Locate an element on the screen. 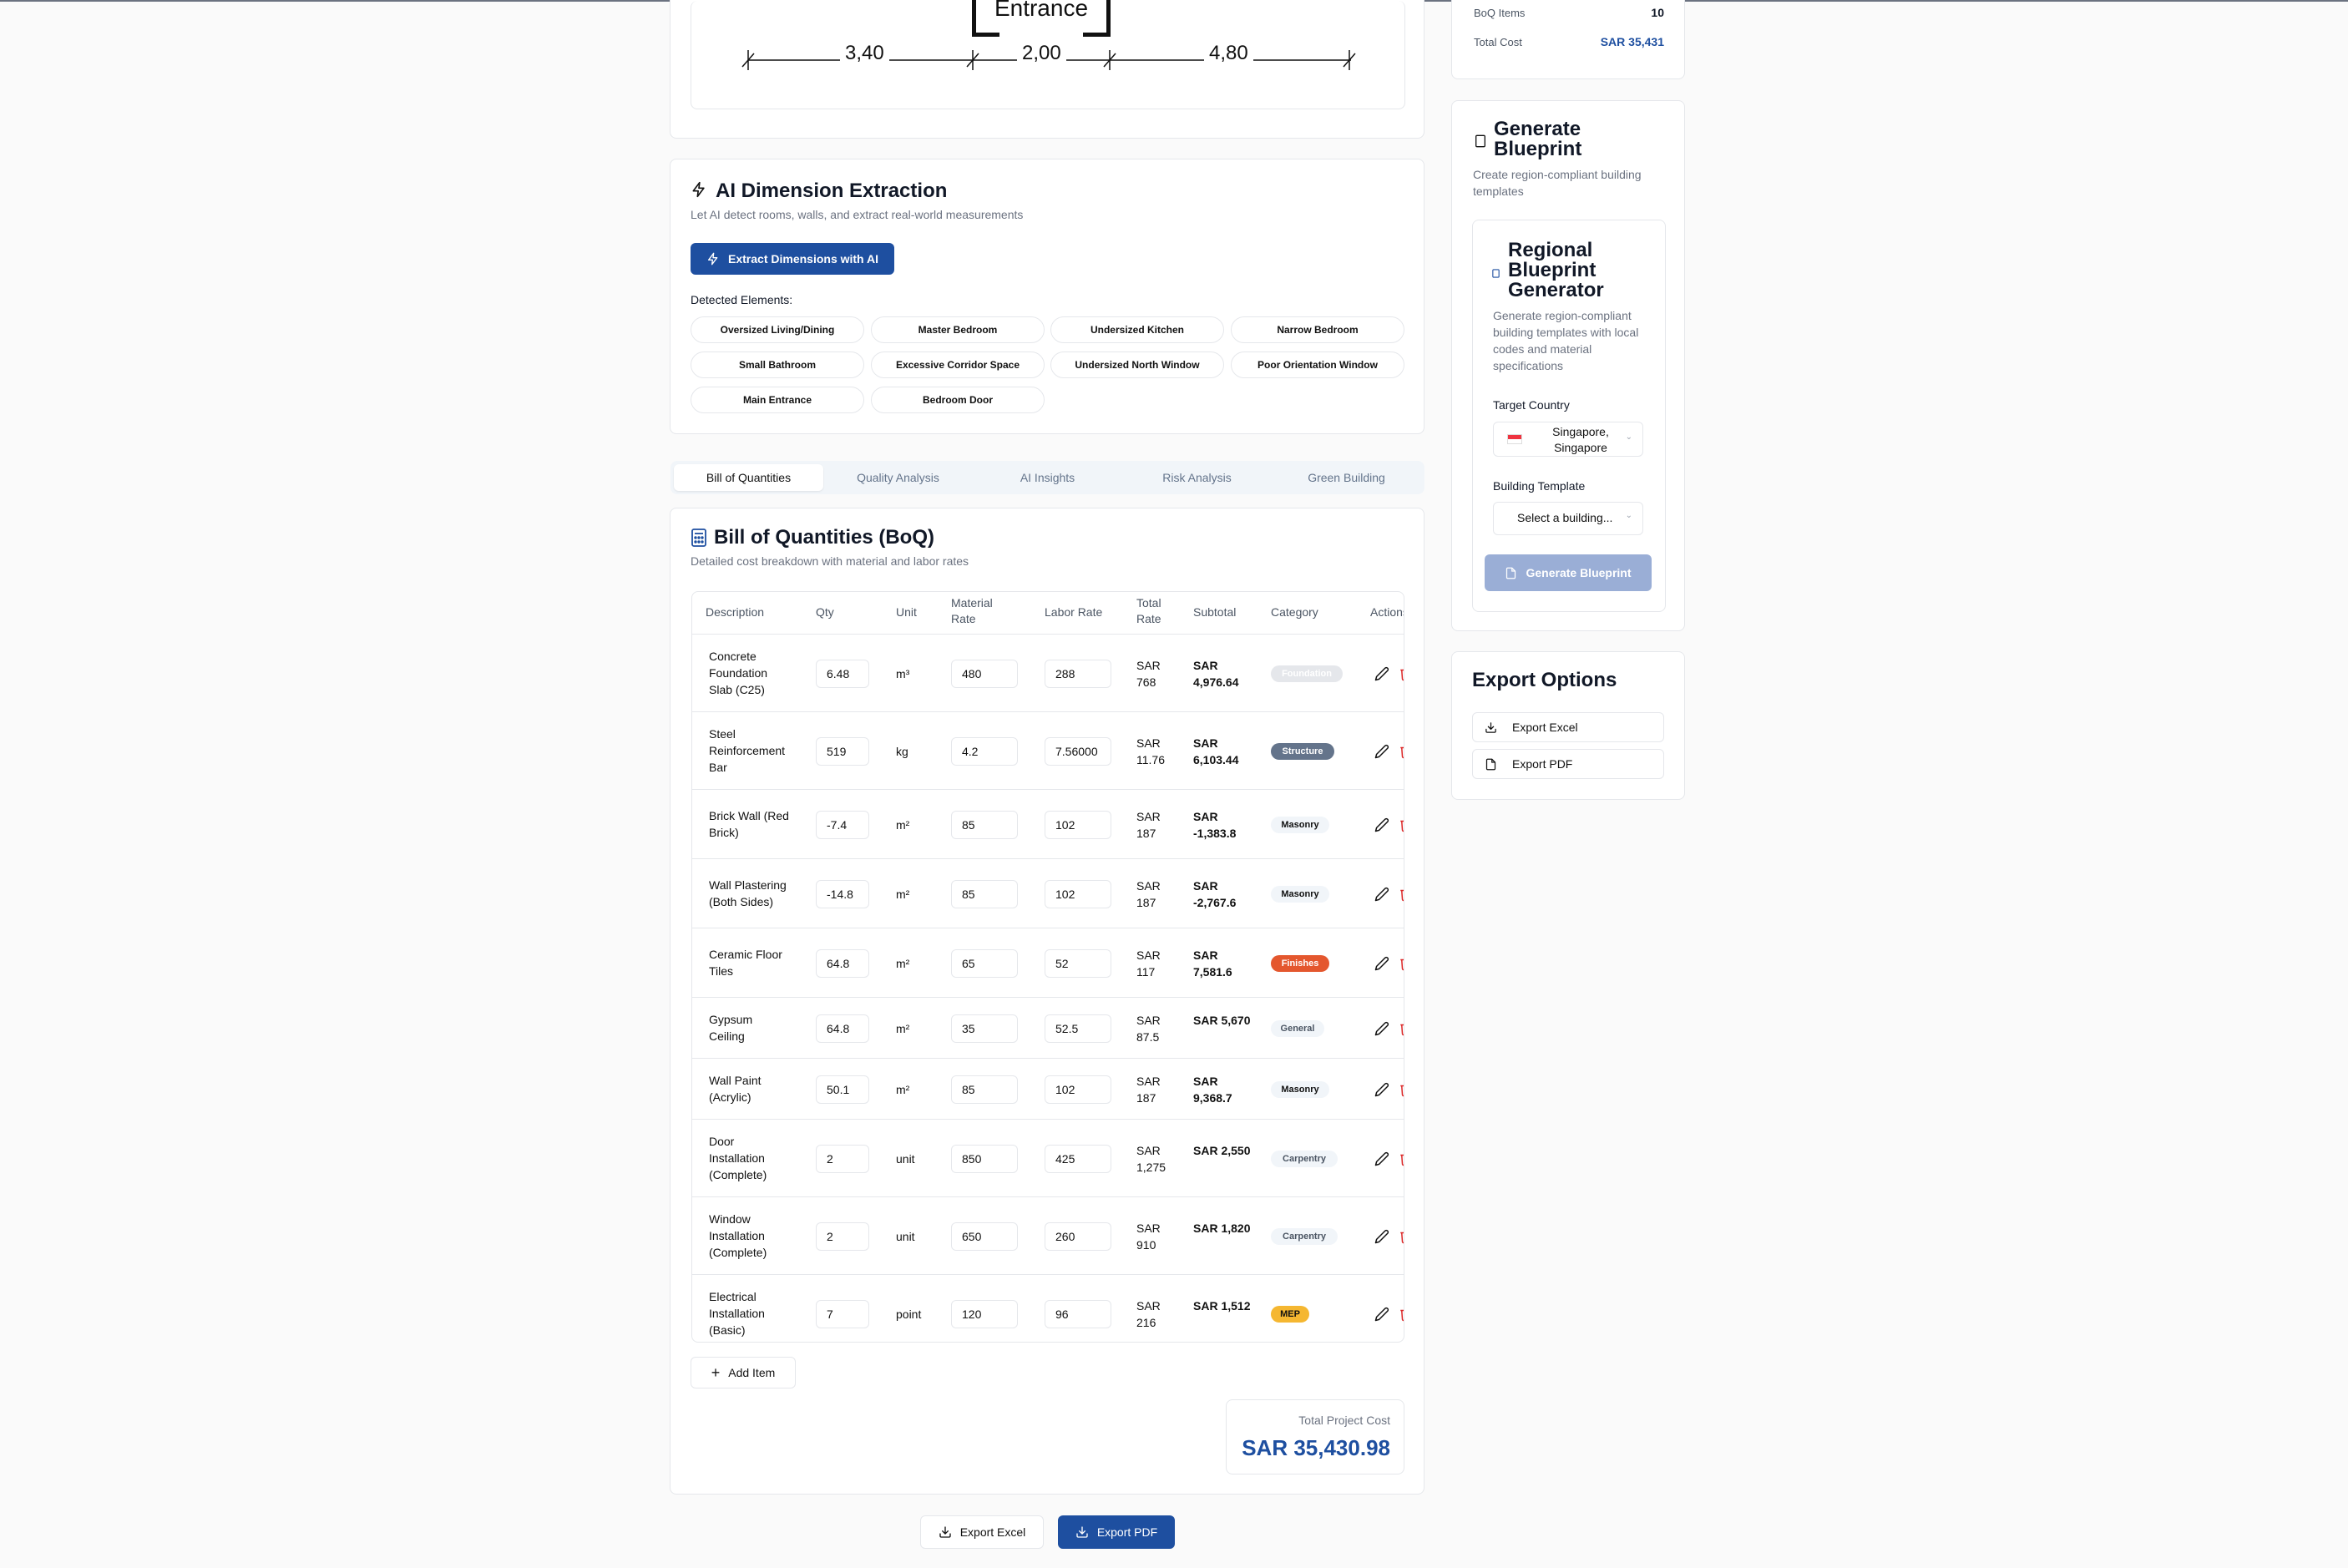 This screenshot has width=2348, height=1568. material-rate-input: 480 is located at coordinates (984, 673).